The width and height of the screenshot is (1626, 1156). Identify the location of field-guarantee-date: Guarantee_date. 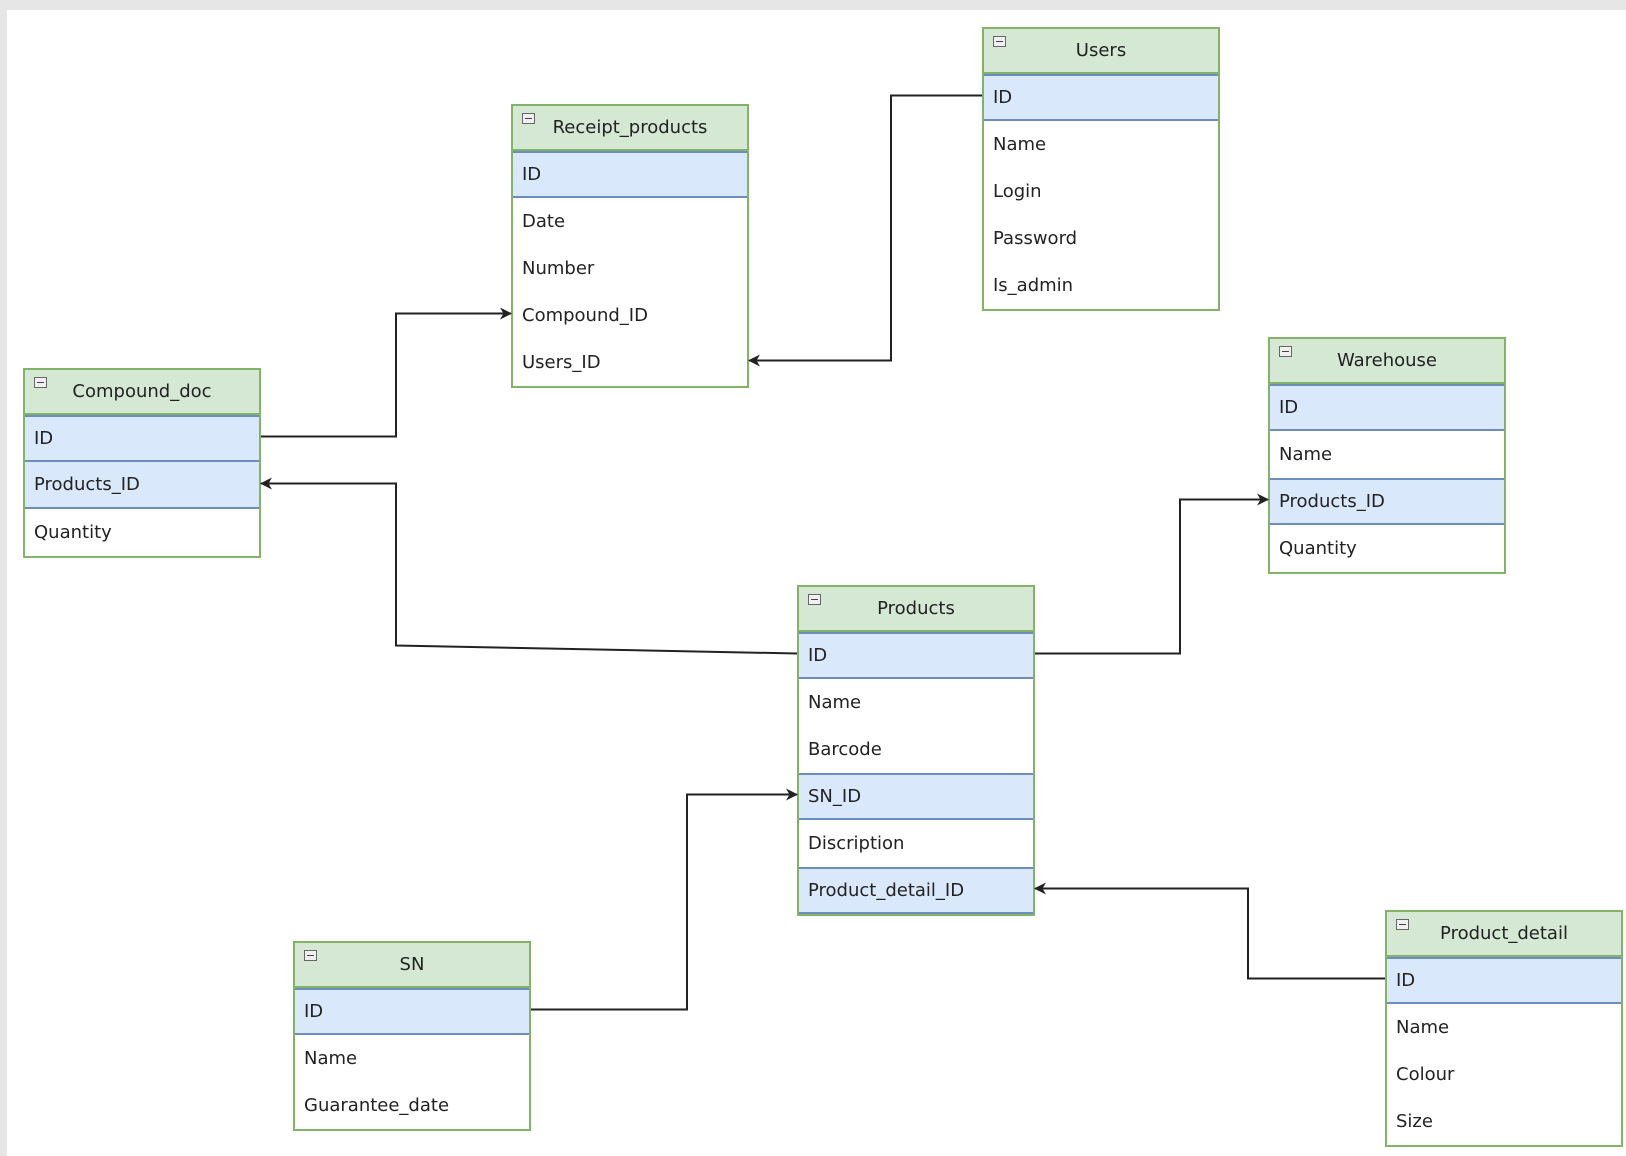
(412, 1105).